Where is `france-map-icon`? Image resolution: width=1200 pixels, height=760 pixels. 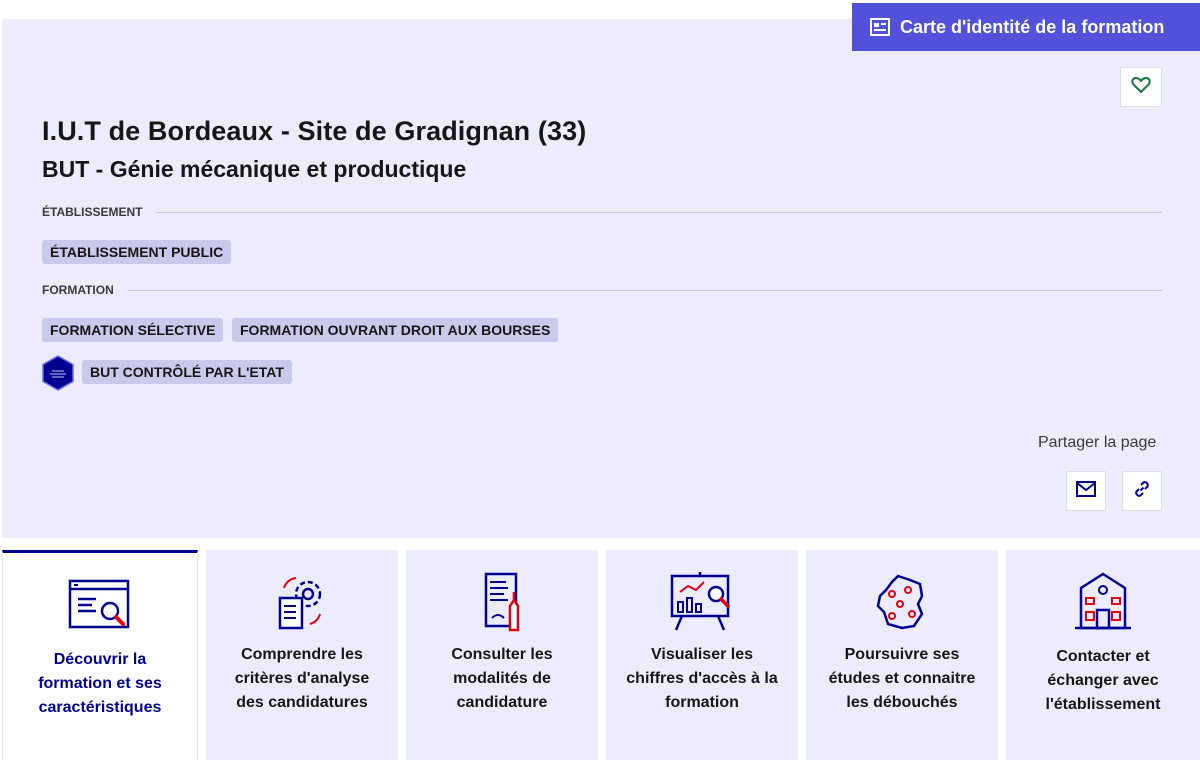
france-map-icon is located at coordinates (902, 604).